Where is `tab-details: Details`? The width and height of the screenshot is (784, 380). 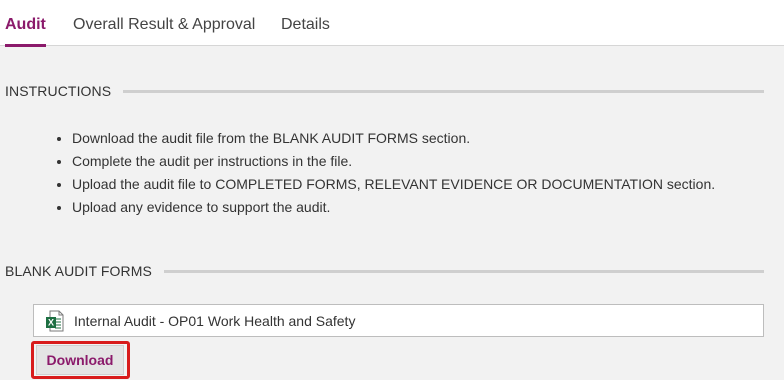 tab-details: Details is located at coordinates (305, 23).